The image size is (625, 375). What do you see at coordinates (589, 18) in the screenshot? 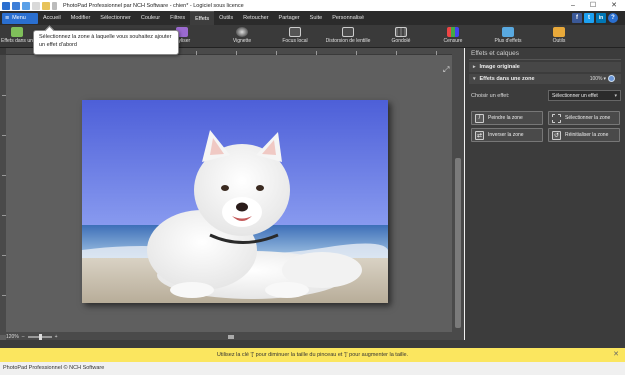
I see `twitter-icon: t` at bounding box center [589, 18].